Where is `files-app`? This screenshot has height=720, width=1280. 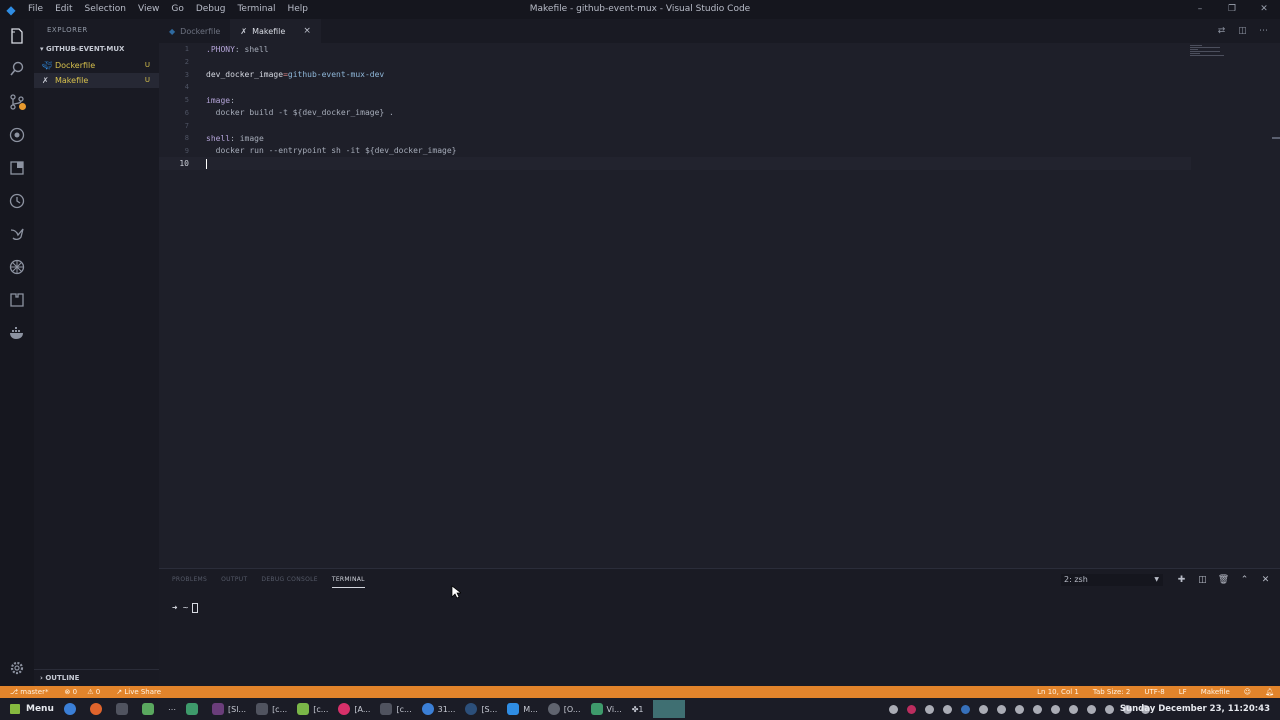 files-app is located at coordinates (194, 709).